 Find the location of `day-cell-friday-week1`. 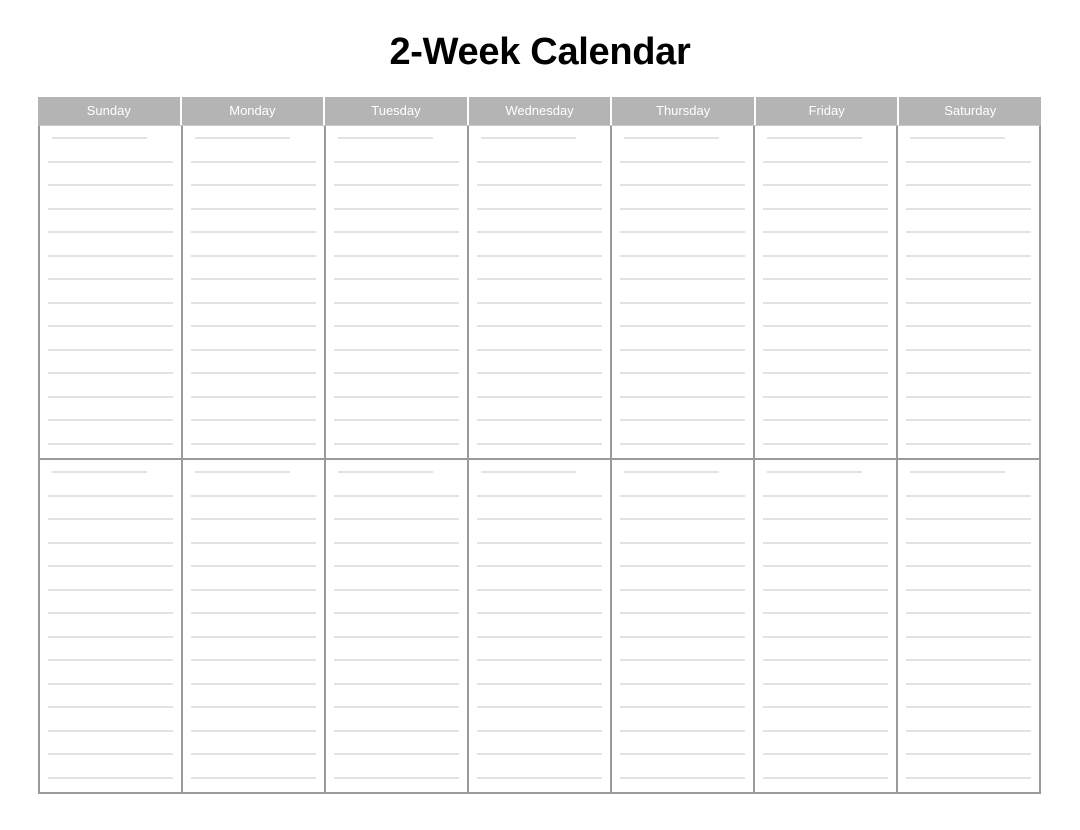

day-cell-friday-week1 is located at coordinates (826, 292).